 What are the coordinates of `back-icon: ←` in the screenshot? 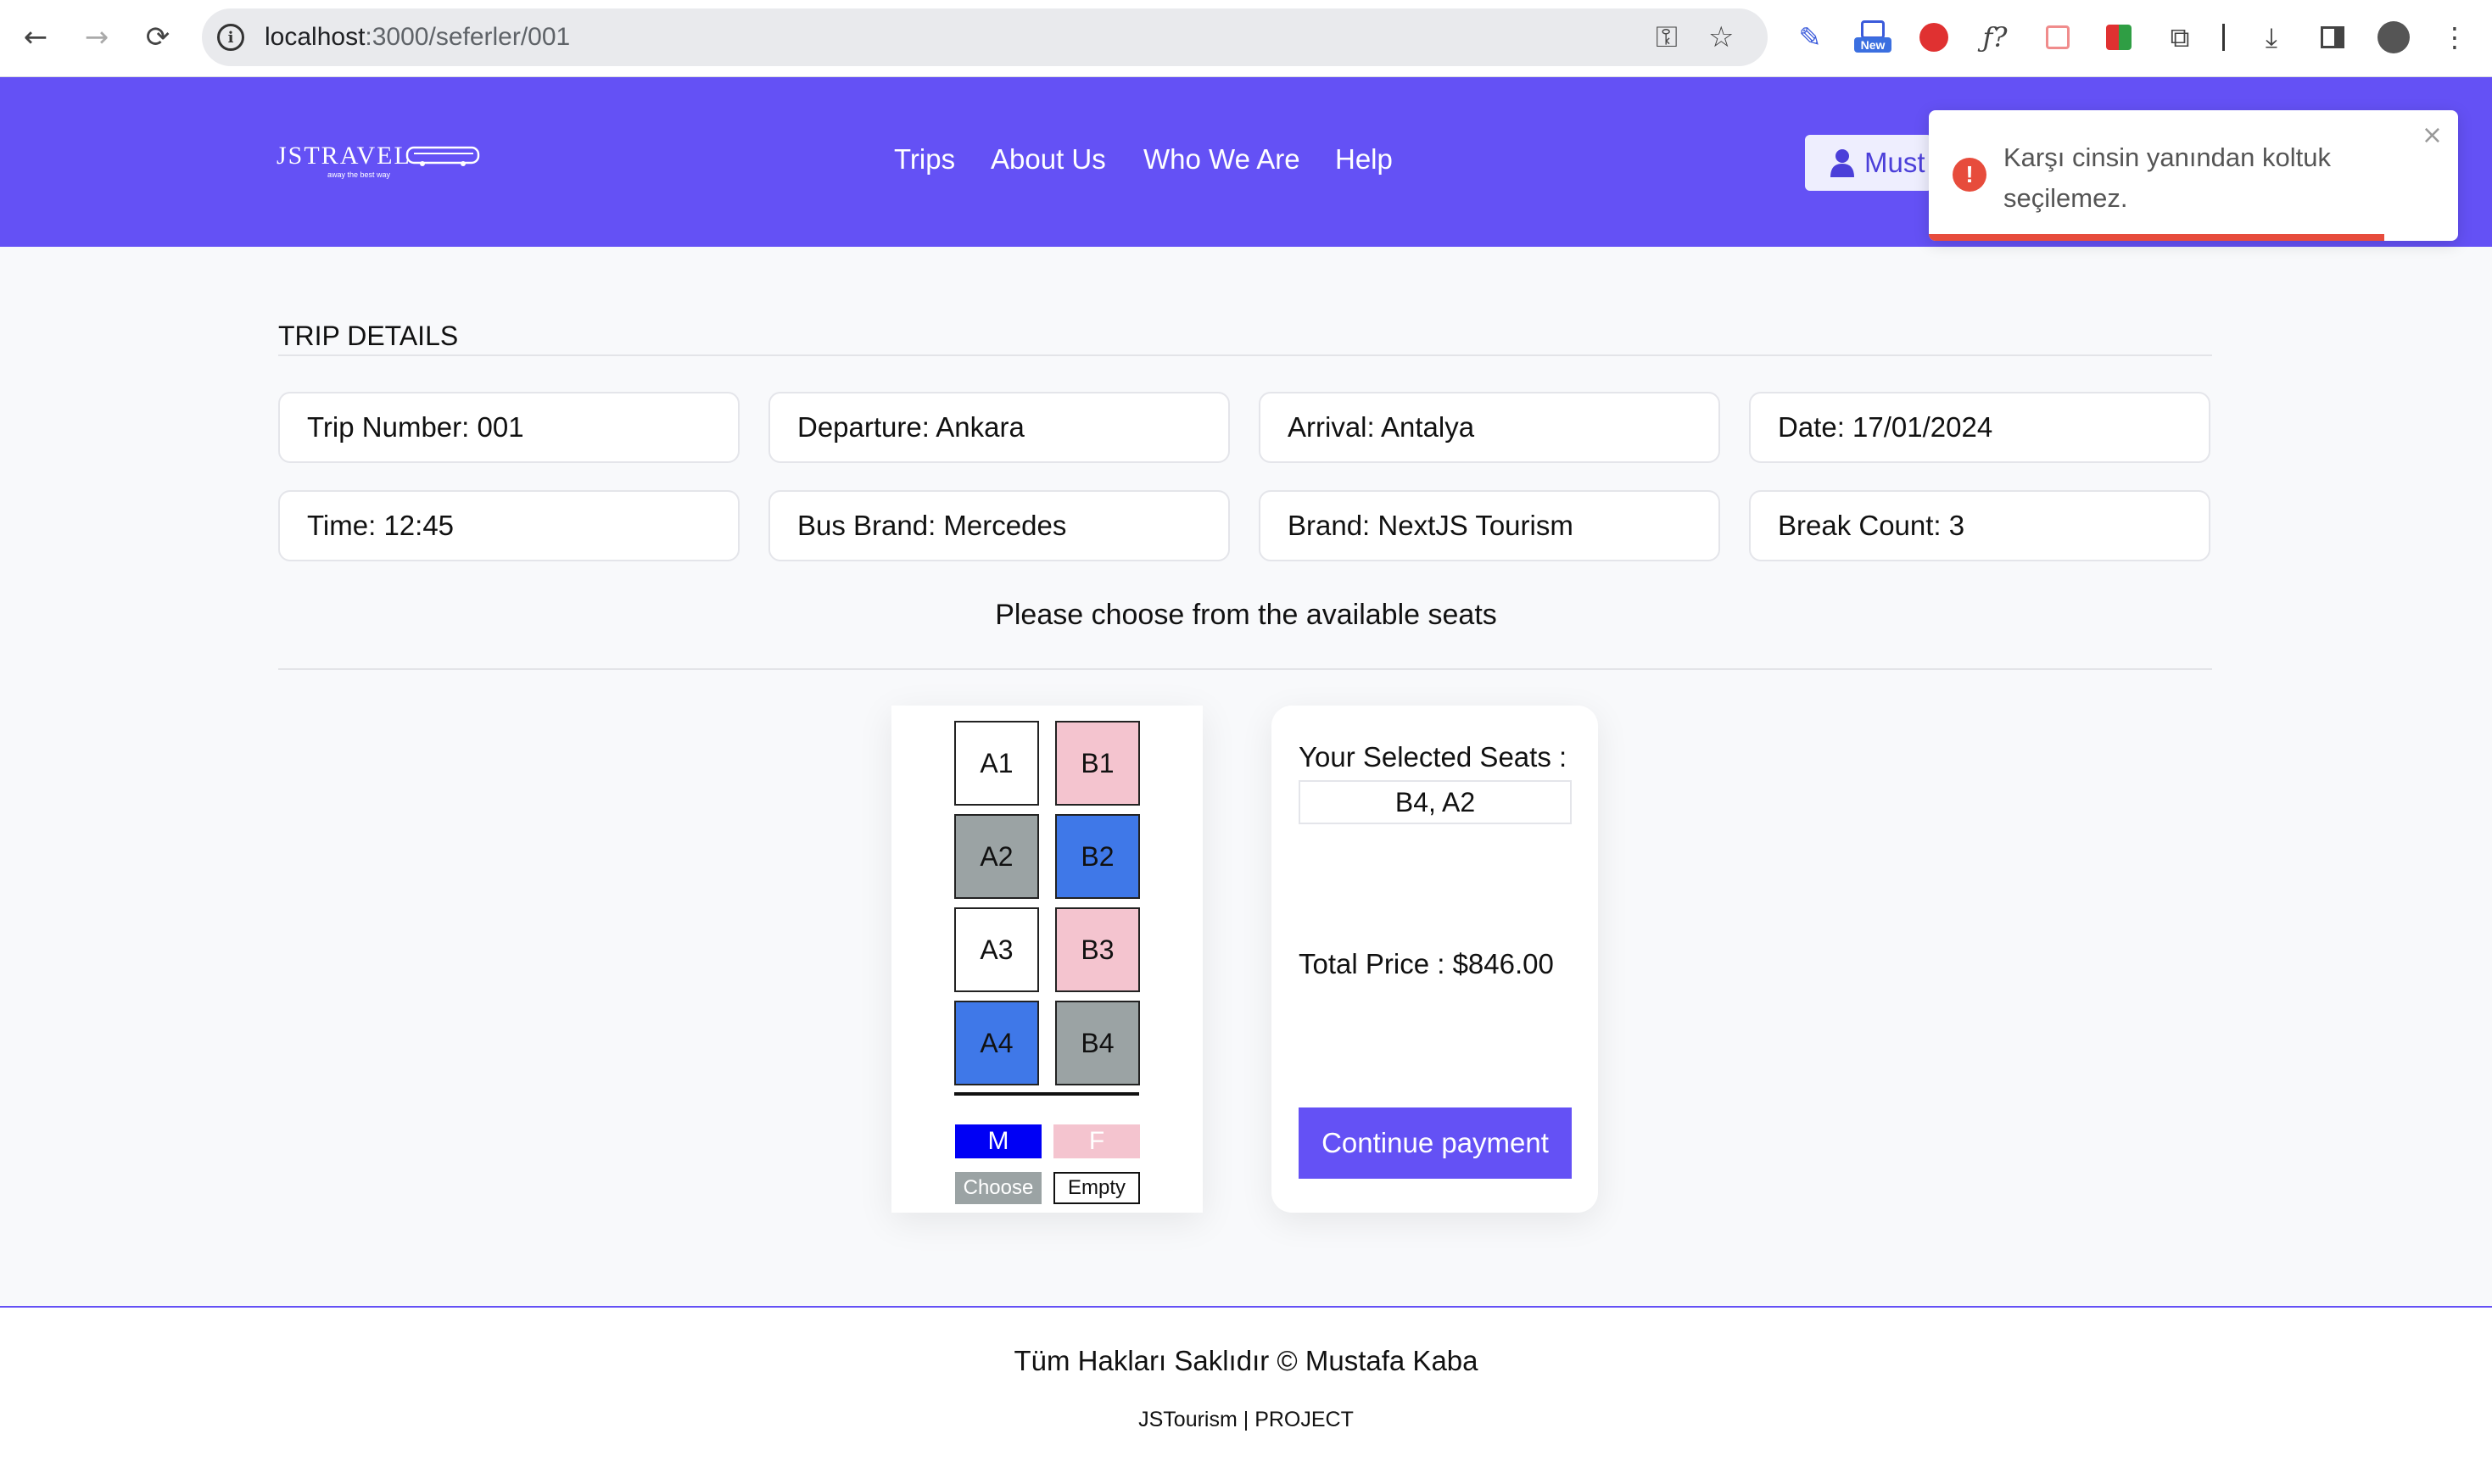 It's located at (35, 37).